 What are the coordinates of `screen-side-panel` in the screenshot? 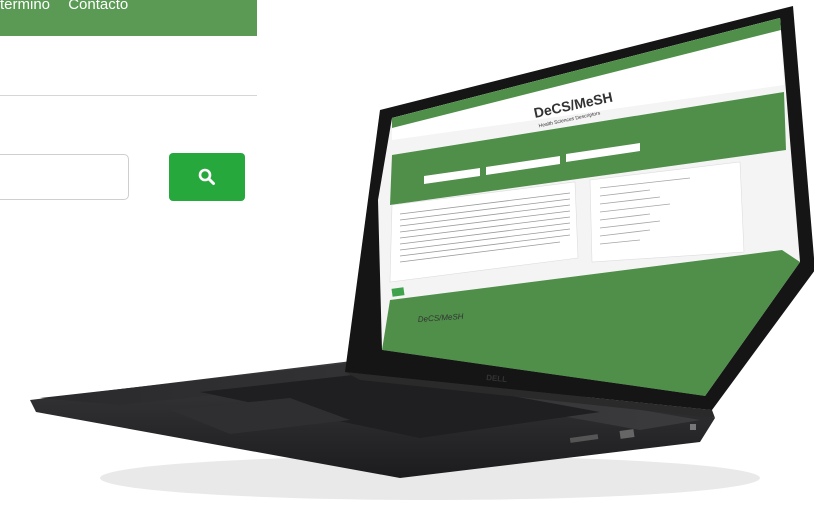 It's located at (667, 212).